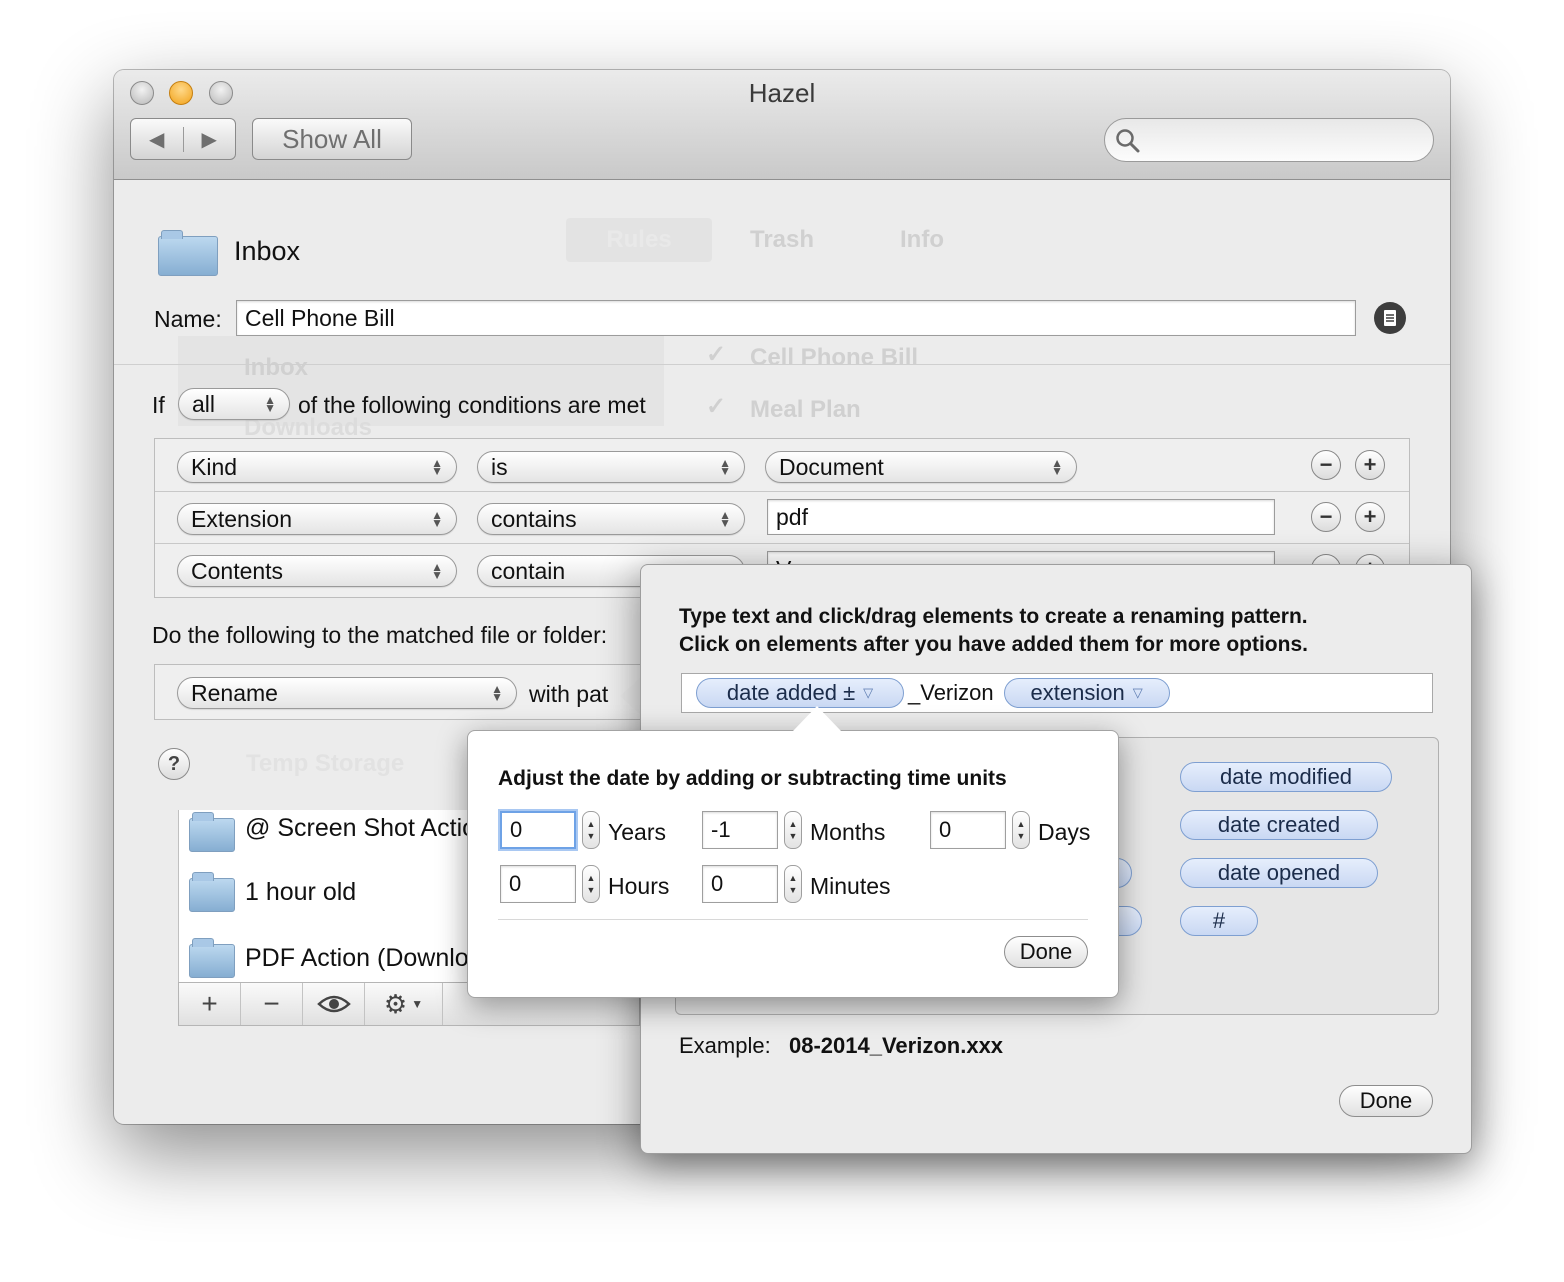 The width and height of the screenshot is (1564, 1282). I want to click on months-stepper: ▲ ▼, so click(793, 830).